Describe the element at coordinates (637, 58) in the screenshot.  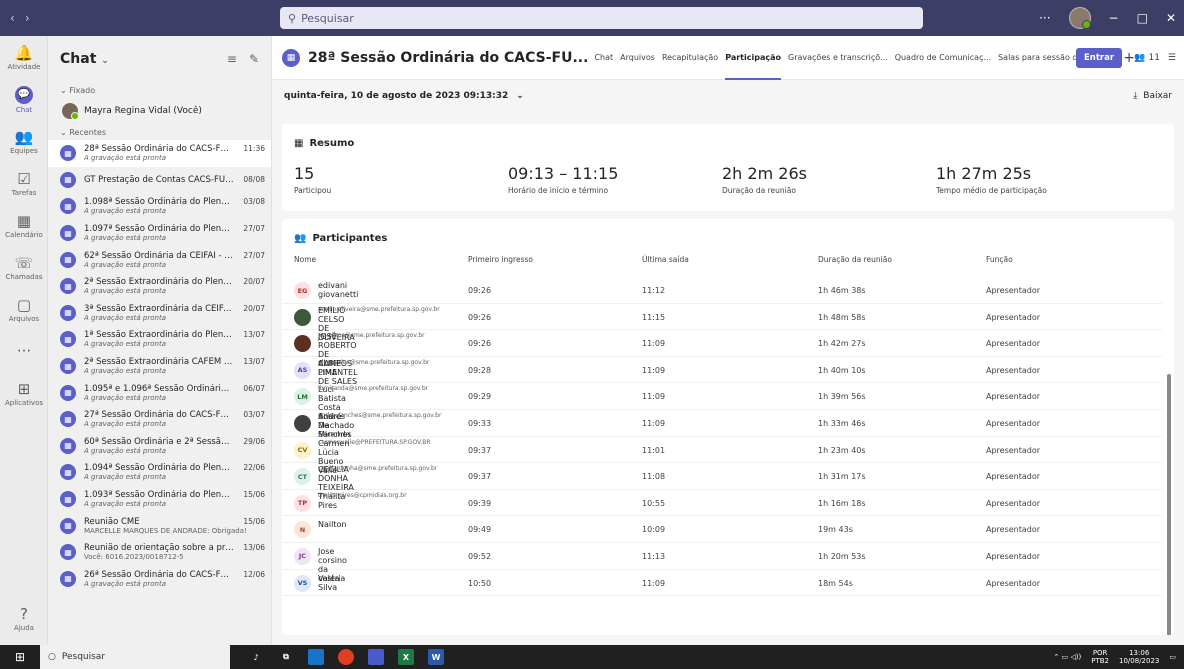
I see `tab-1: Arquivos` at that location.